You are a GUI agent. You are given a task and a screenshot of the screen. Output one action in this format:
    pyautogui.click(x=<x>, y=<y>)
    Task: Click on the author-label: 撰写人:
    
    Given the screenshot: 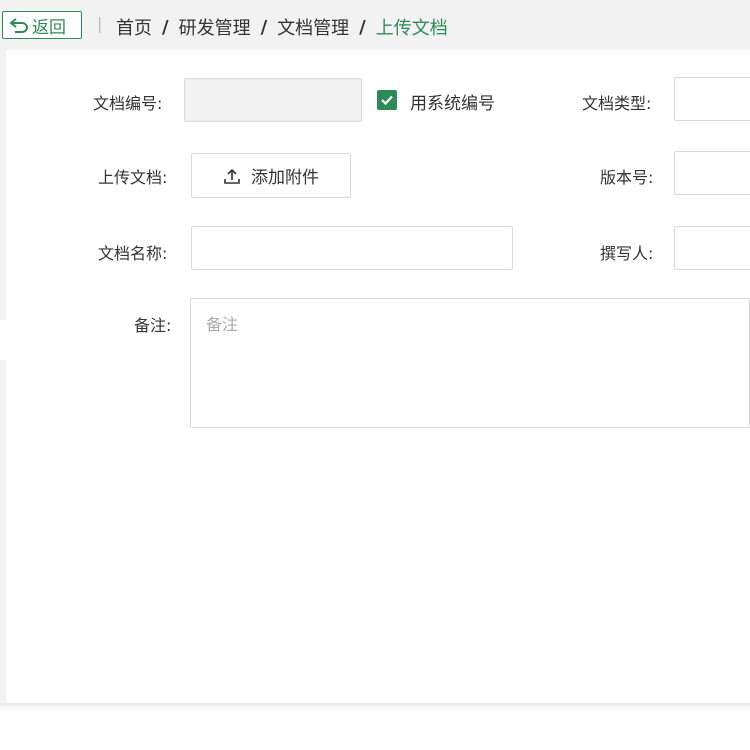 What is the action you would take?
    pyautogui.click(x=627, y=253)
    